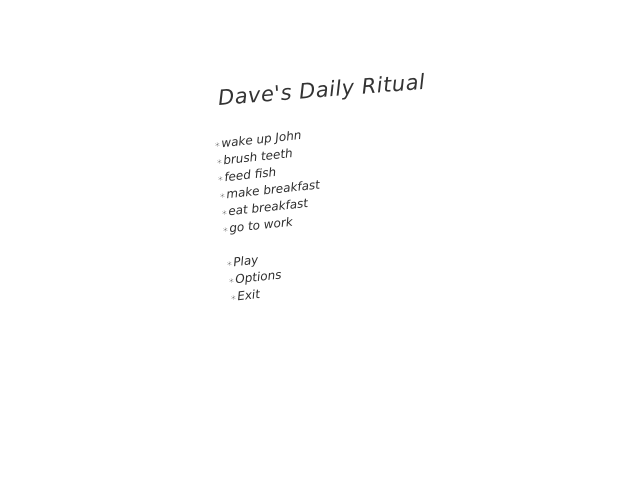 Image resolution: width=640 pixels, height=480 pixels. I want to click on exit-label: Exit, so click(248, 295).